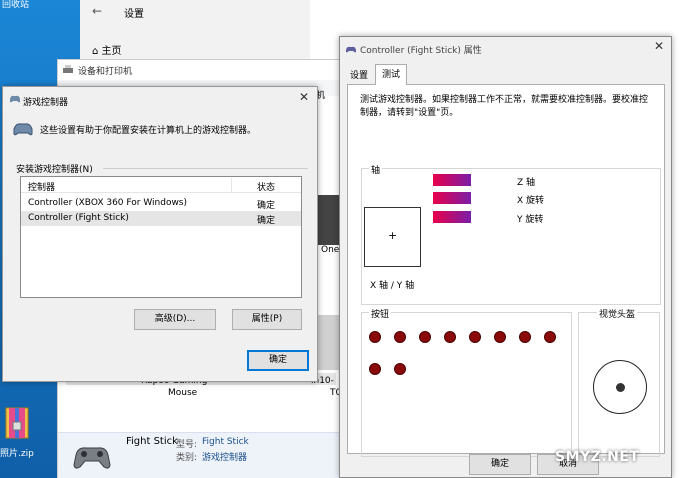 The width and height of the screenshot is (680, 478). Describe the element at coordinates (597, 457) in the screenshot. I see `watermark: SMYZ.NET` at that location.